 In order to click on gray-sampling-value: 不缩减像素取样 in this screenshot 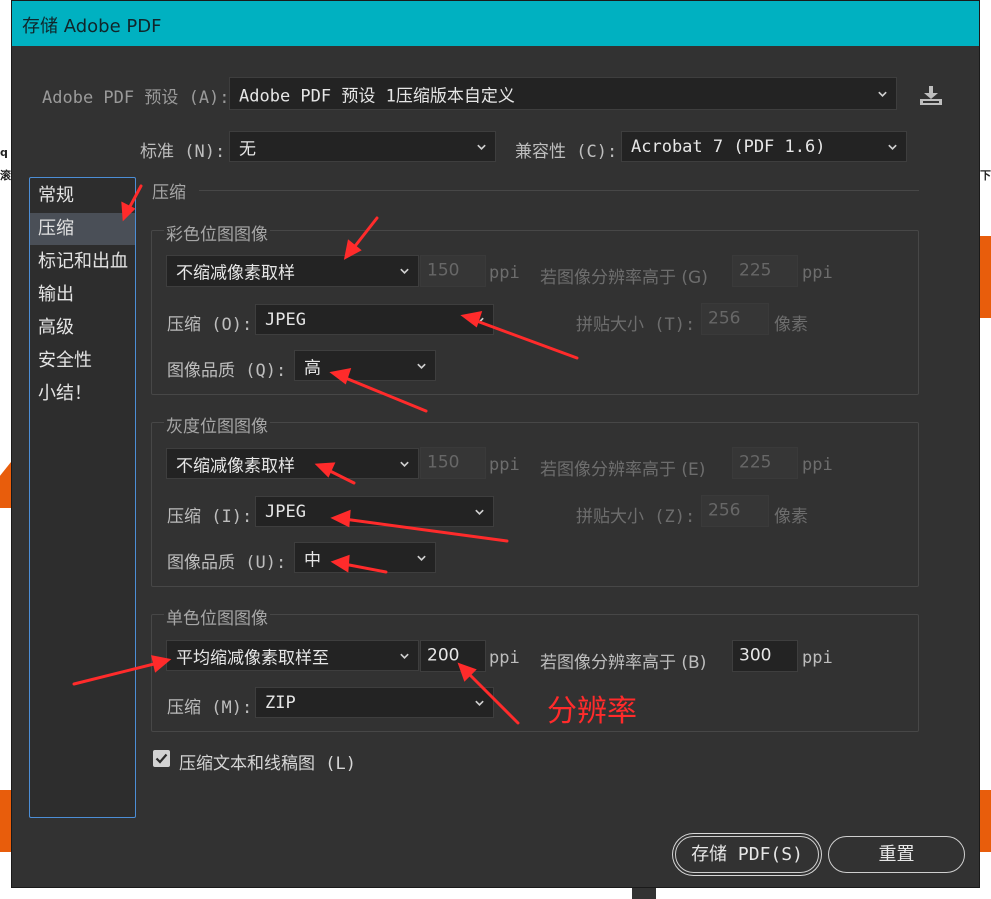, I will do `click(235, 466)`.